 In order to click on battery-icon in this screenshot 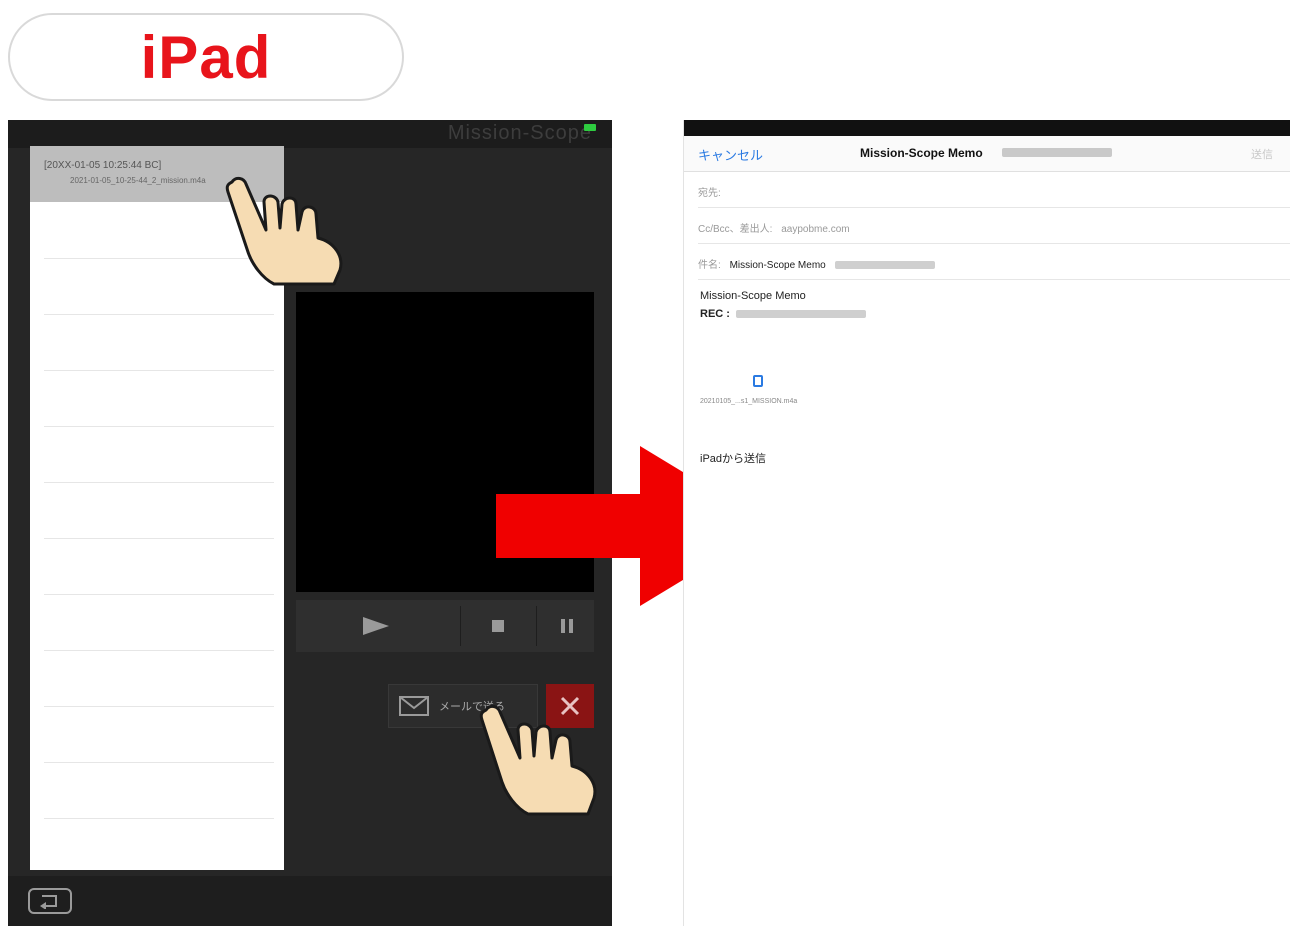, I will do `click(590, 127)`.